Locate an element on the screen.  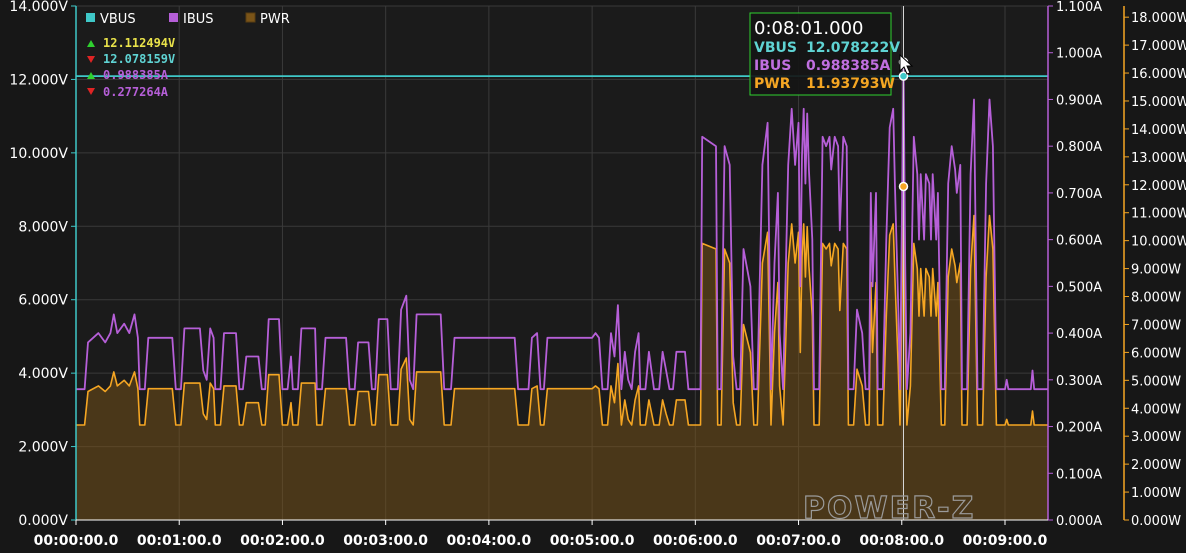
pwr-tick-label: 0.000W is located at coordinates (1156, 521).